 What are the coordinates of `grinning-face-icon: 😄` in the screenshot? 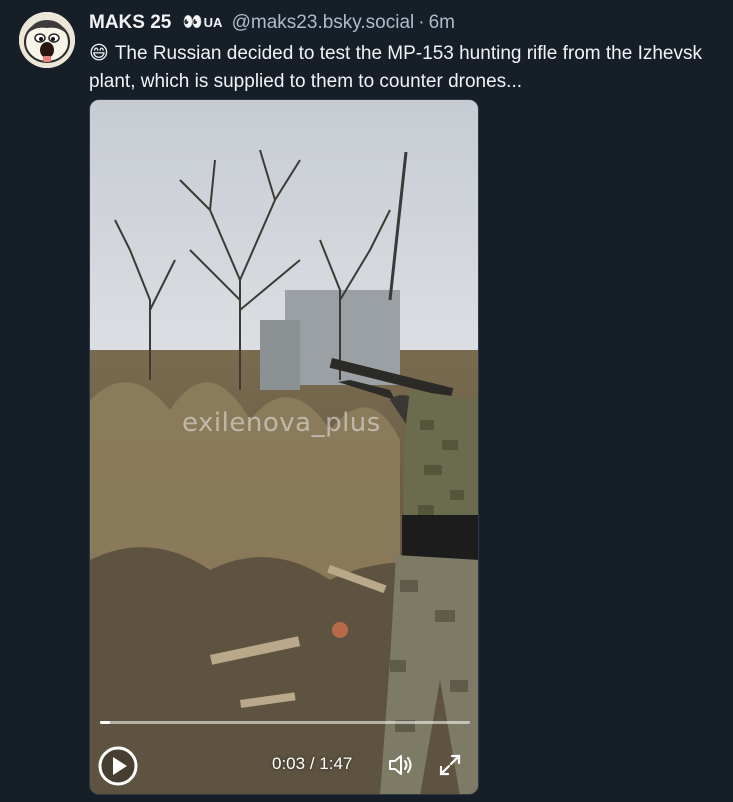 It's located at (99, 53).